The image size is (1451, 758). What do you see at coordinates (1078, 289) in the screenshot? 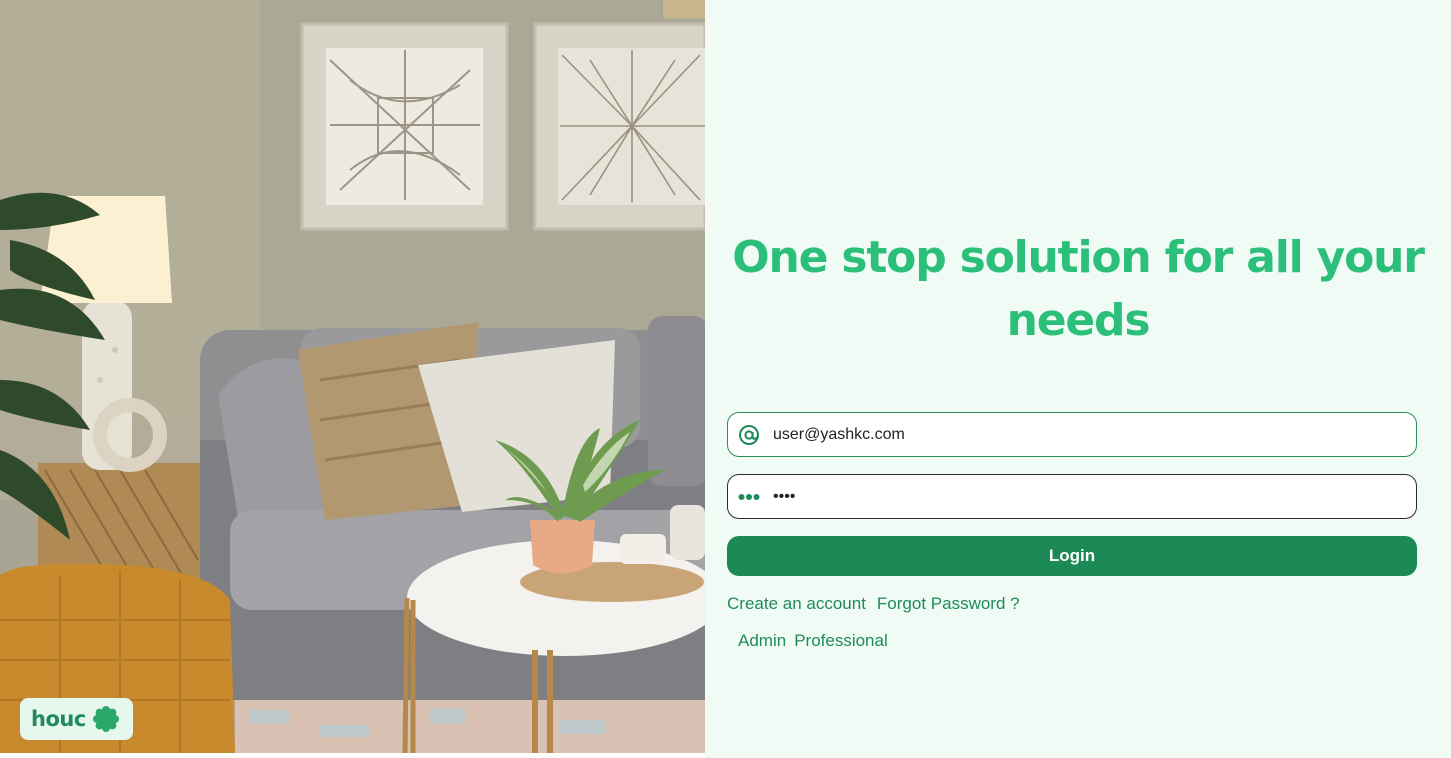
I see `headline: One stop solution for all your needs` at bounding box center [1078, 289].